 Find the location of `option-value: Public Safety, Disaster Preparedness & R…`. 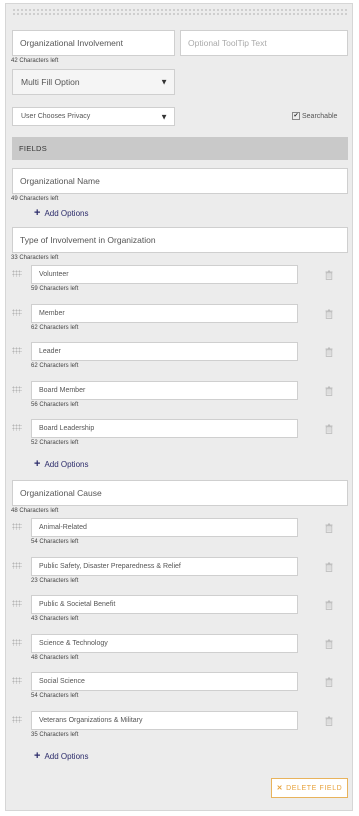

option-value: Public Safety, Disaster Preparedness & R… is located at coordinates (110, 566).